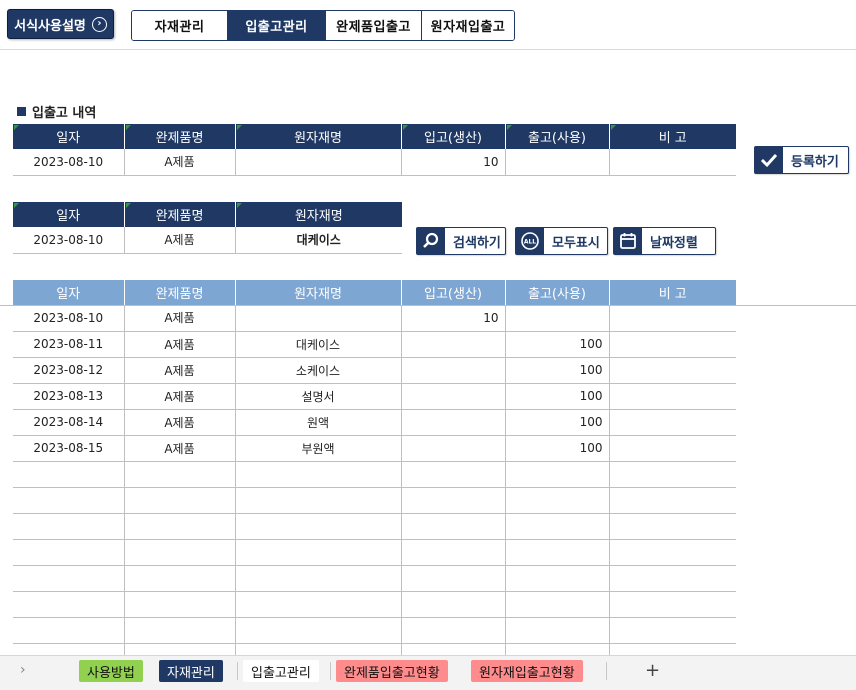 The width and height of the screenshot is (856, 690). Describe the element at coordinates (318, 240) in the screenshot. I see `search-material-cell: 대케이스` at that location.